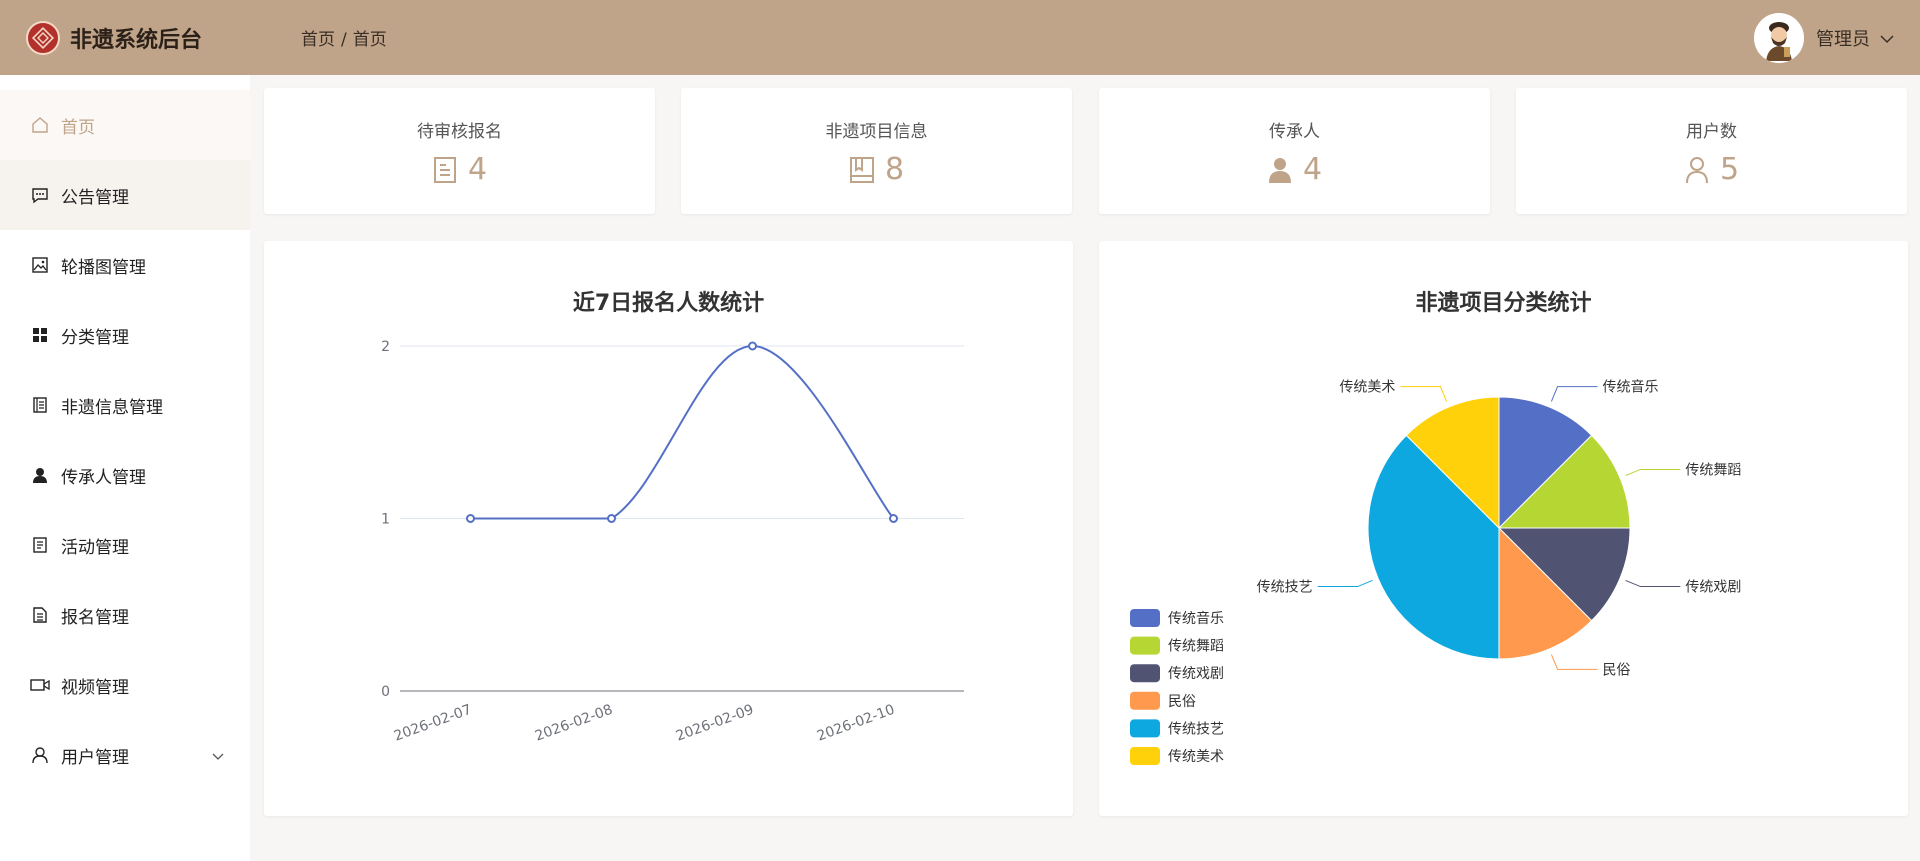 The height and width of the screenshot is (861, 1920). I want to click on y-tick-label: 0, so click(385, 692).